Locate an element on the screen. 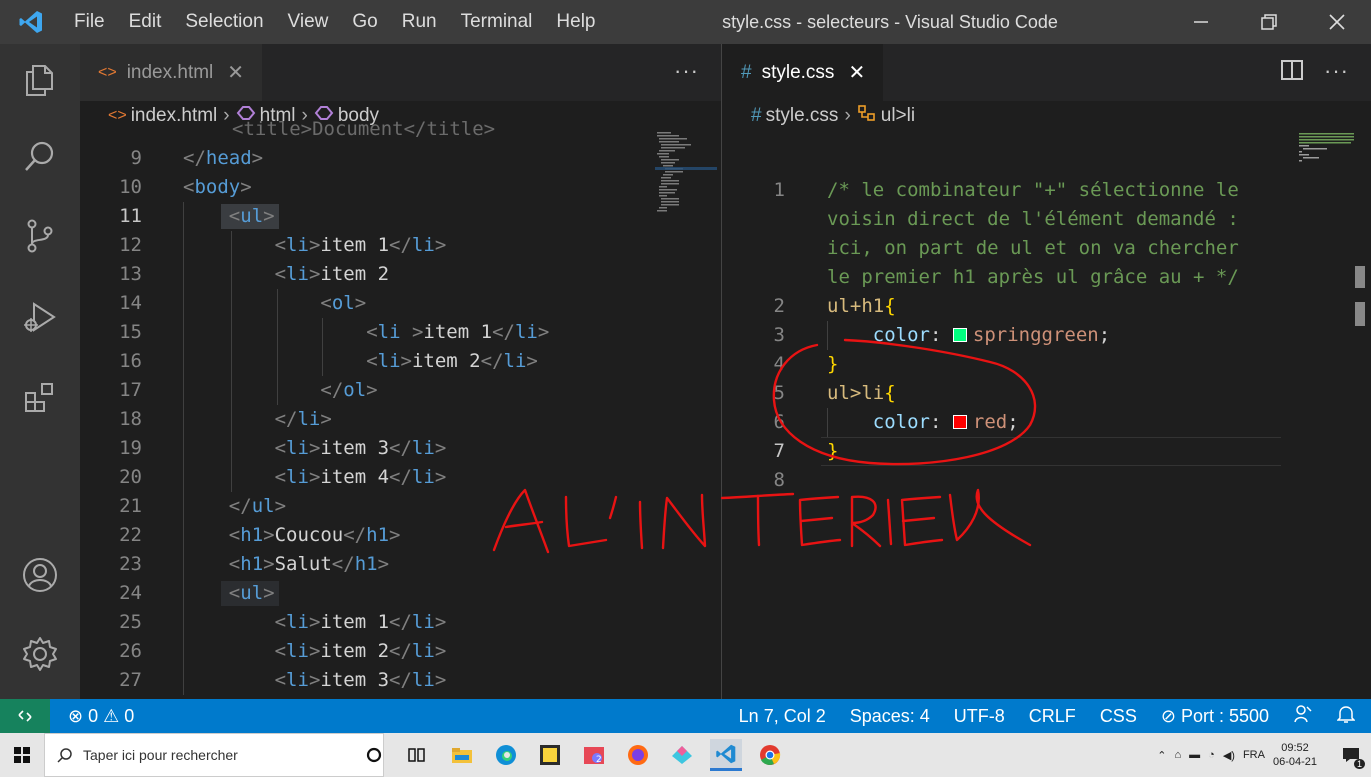  settings-gear-icon is located at coordinates (40, 654).